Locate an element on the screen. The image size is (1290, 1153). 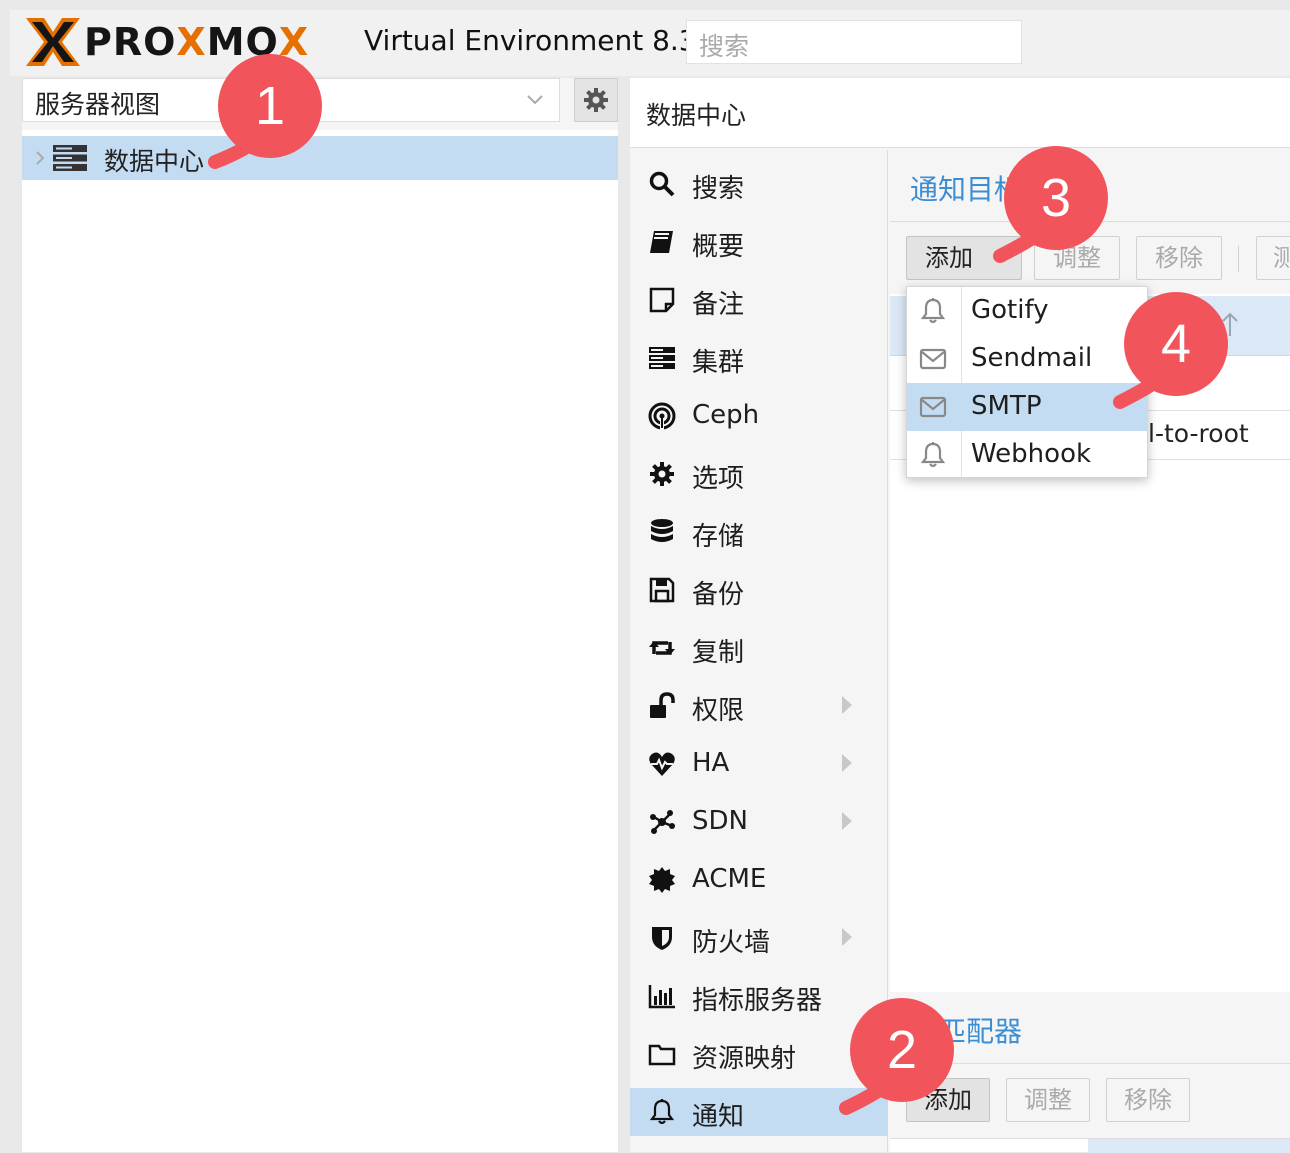
menu-item-gotify: Gotify is located at coordinates (1027, 311).